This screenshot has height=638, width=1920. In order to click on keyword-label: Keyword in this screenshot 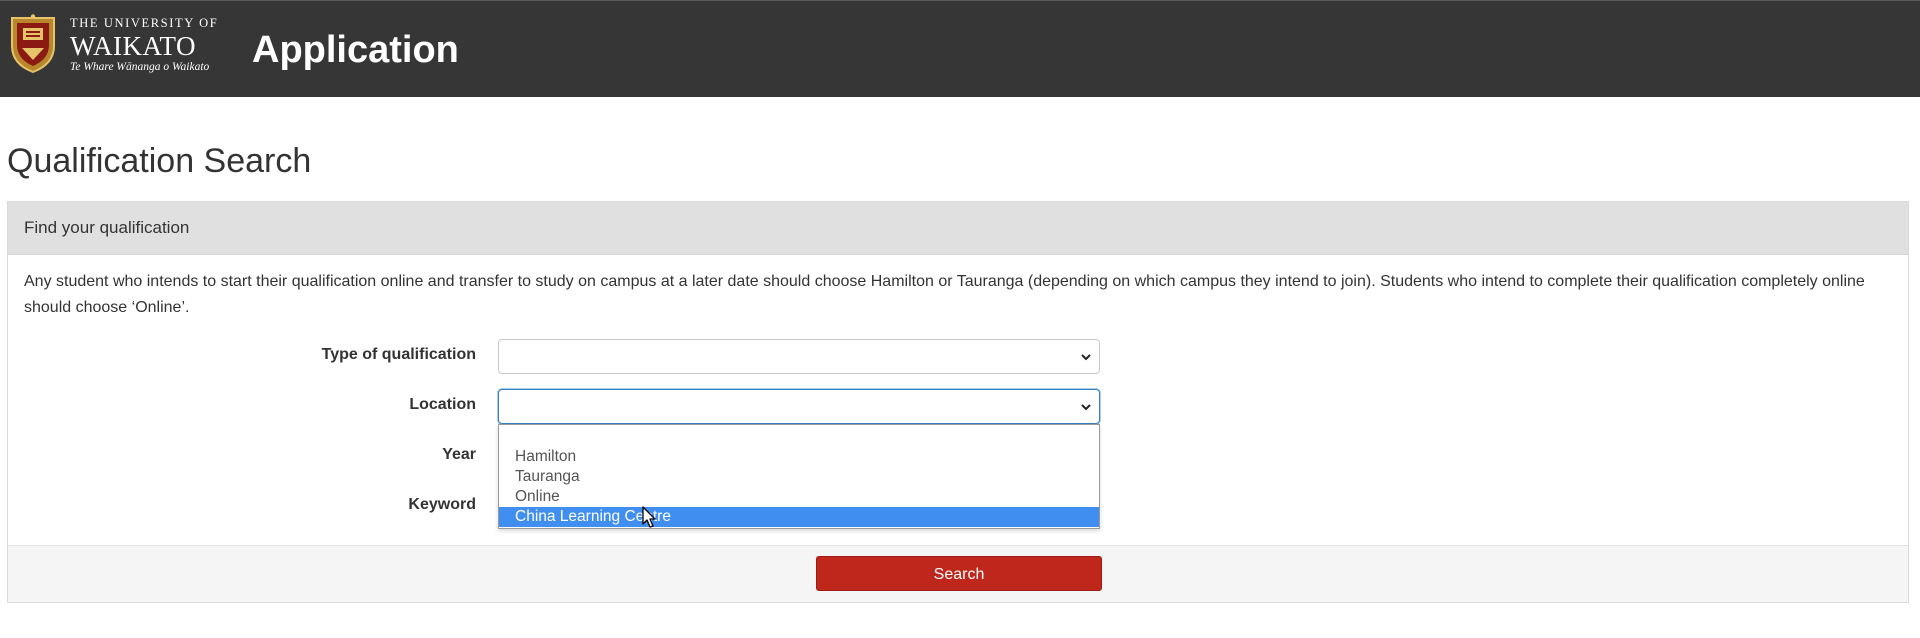, I will do `click(442, 504)`.